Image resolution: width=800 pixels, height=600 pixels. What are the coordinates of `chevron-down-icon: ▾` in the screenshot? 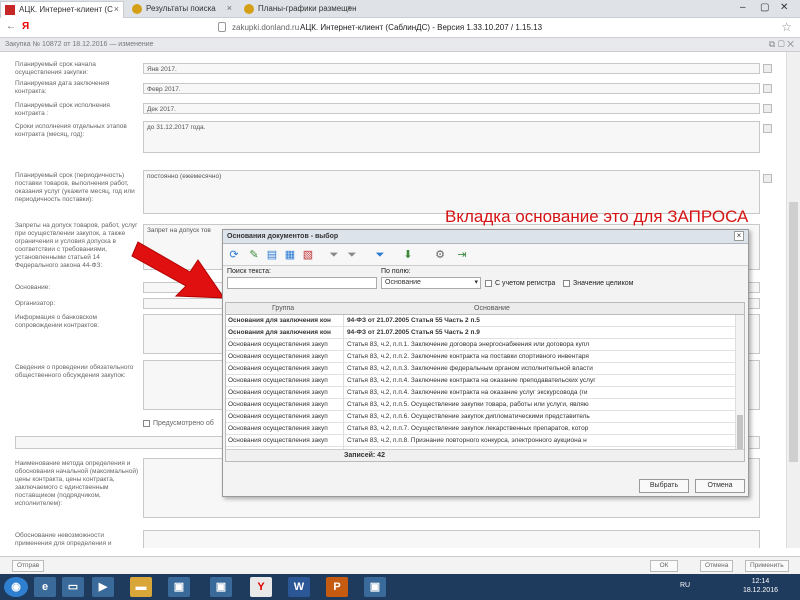 It's located at (476, 282).